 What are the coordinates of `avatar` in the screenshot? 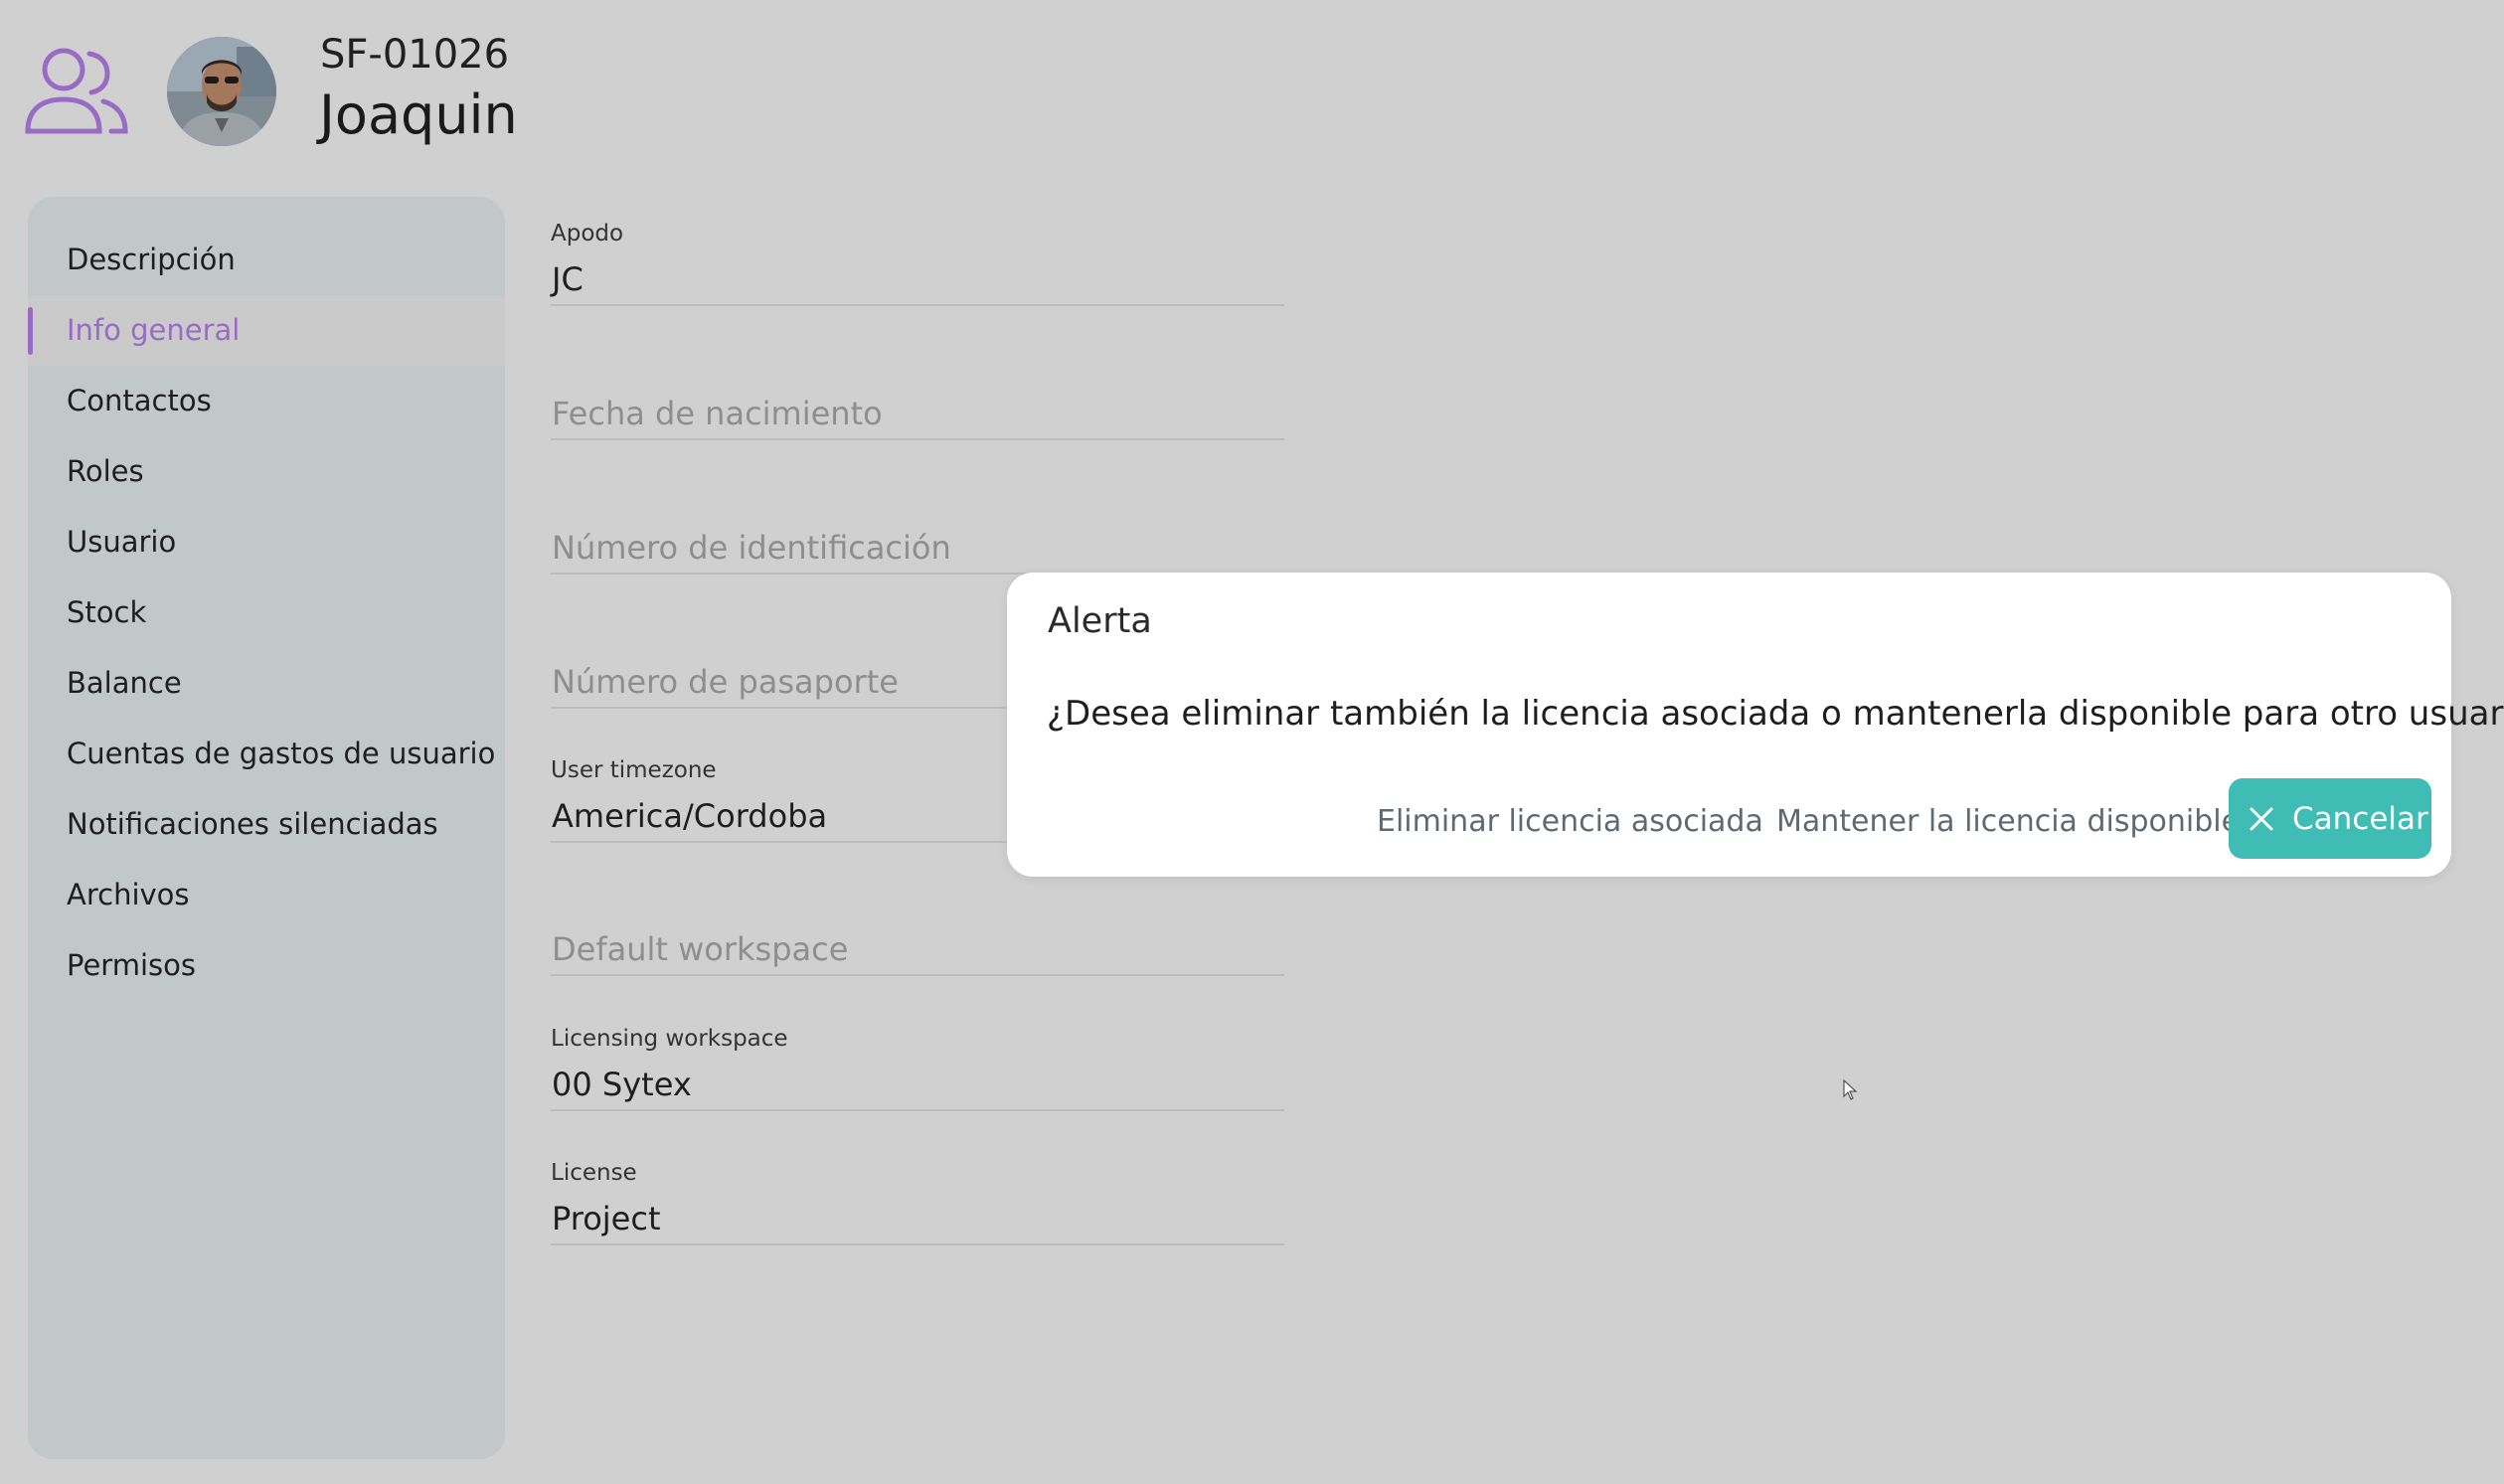 It's located at (221, 91).